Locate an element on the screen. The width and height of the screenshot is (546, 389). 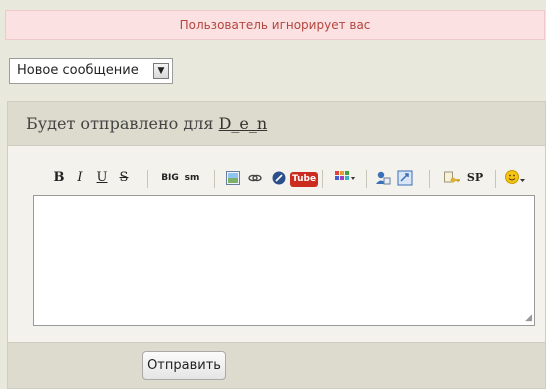
underline-button: U is located at coordinates (102, 178).